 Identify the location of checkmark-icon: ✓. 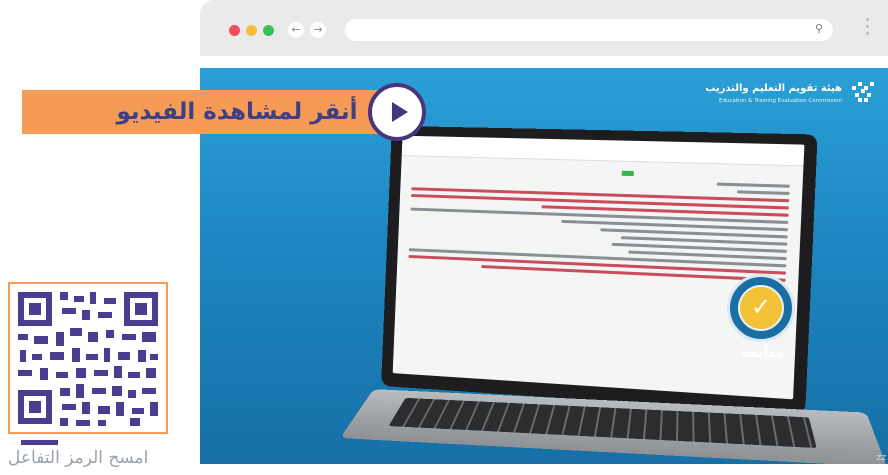
(761, 308).